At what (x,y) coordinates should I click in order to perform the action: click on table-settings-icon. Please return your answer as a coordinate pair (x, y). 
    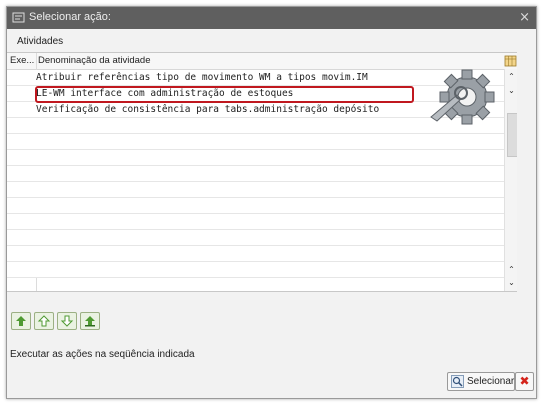
    Looking at the image, I should click on (510, 60).